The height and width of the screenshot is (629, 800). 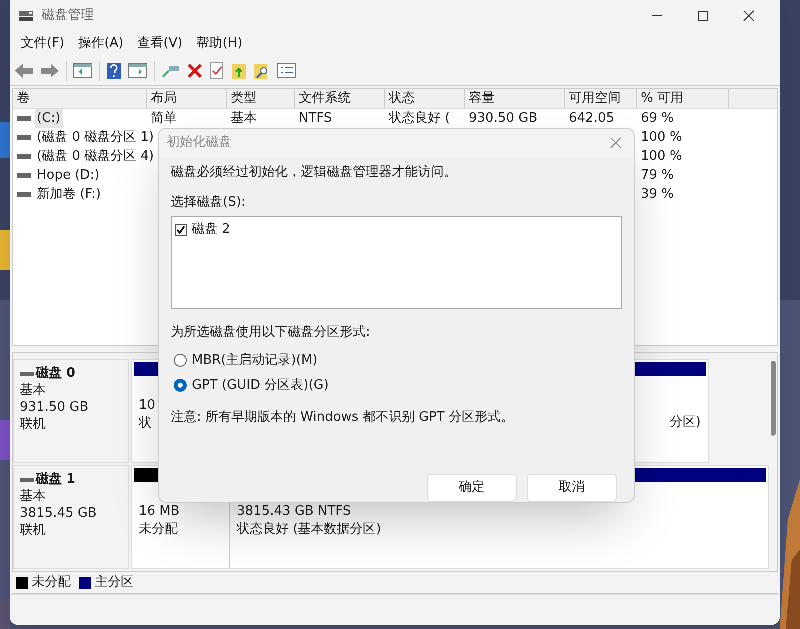 I want to click on dialog-title: 初始化磁盘, so click(x=199, y=143).